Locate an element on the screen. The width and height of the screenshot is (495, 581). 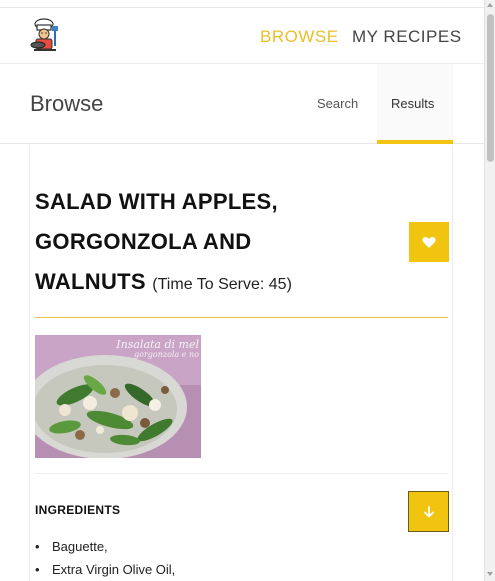
page-subheader: Browse Search Results is located at coordinates (242, 104).